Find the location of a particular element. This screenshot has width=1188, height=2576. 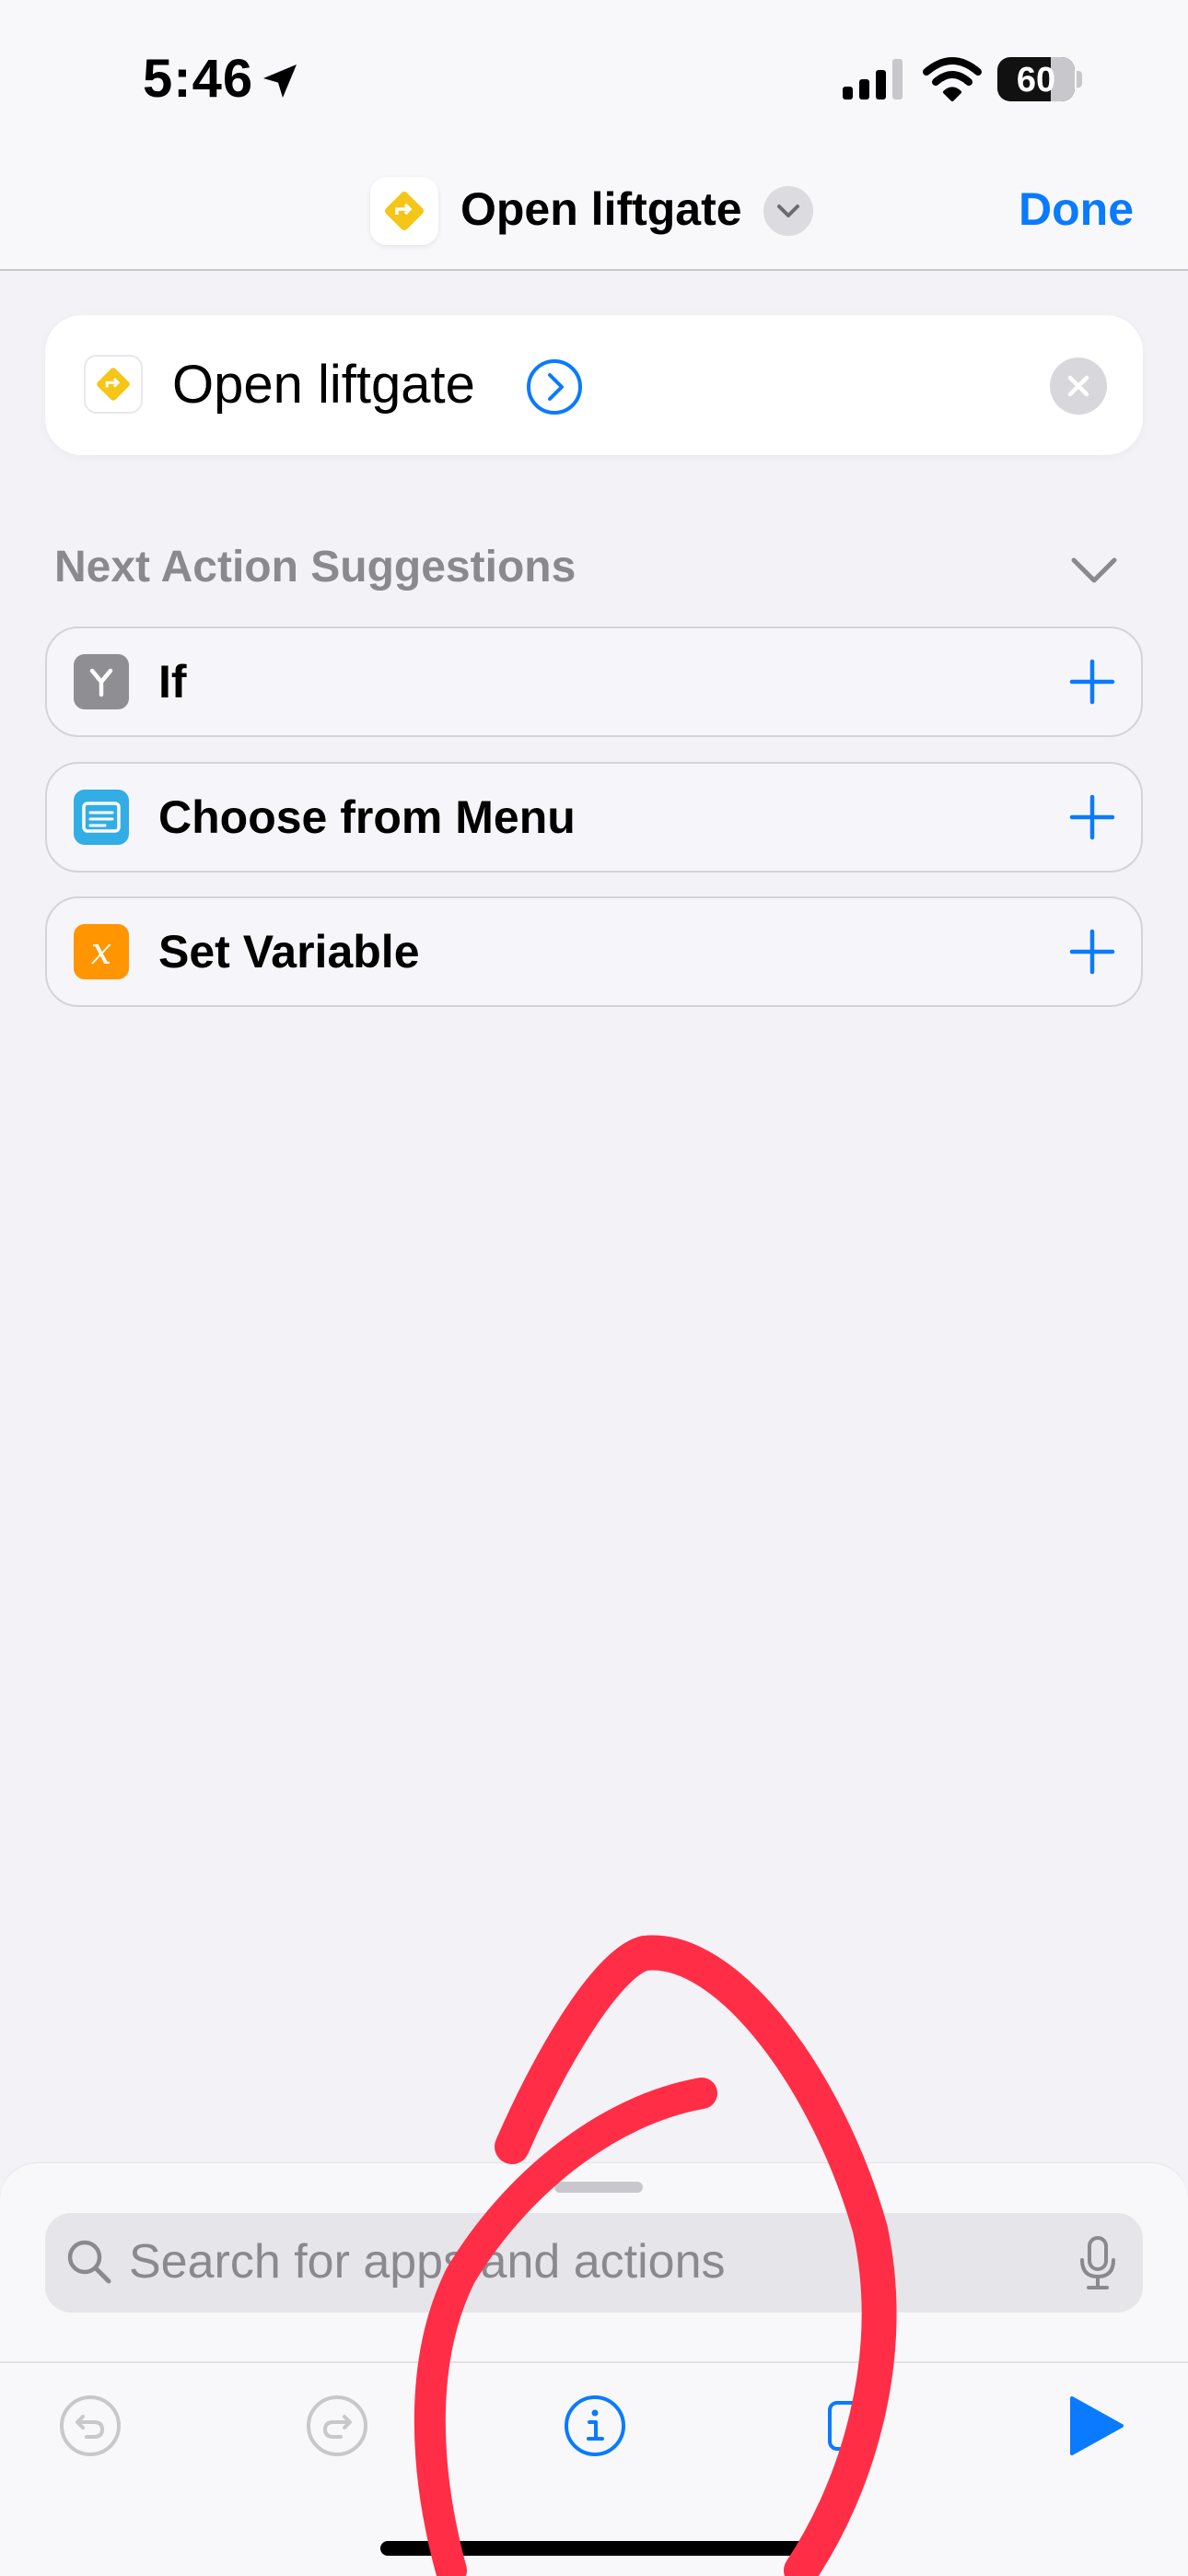

variable-glyph: x is located at coordinates (101, 952).